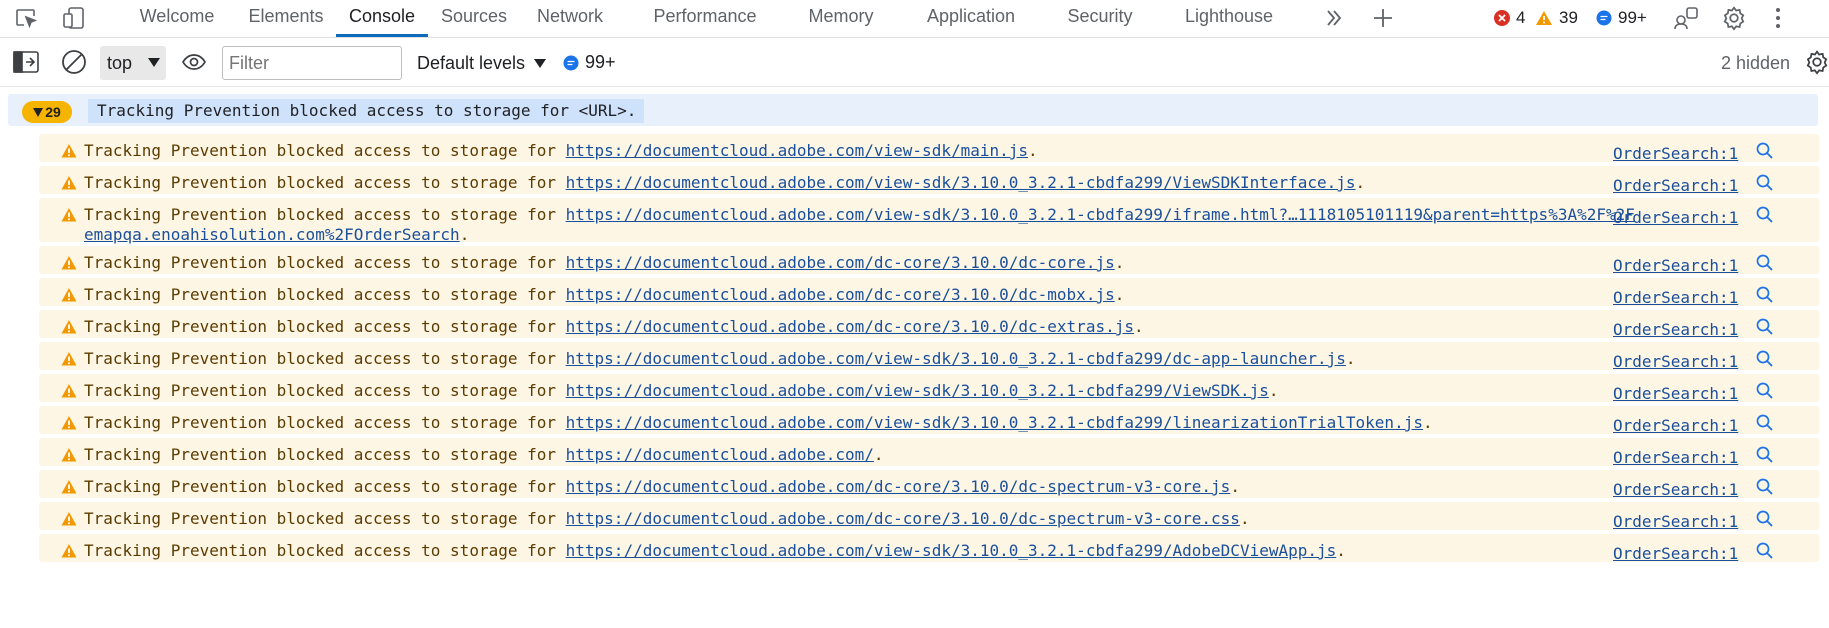  I want to click on live-expression-icon, so click(194, 62).